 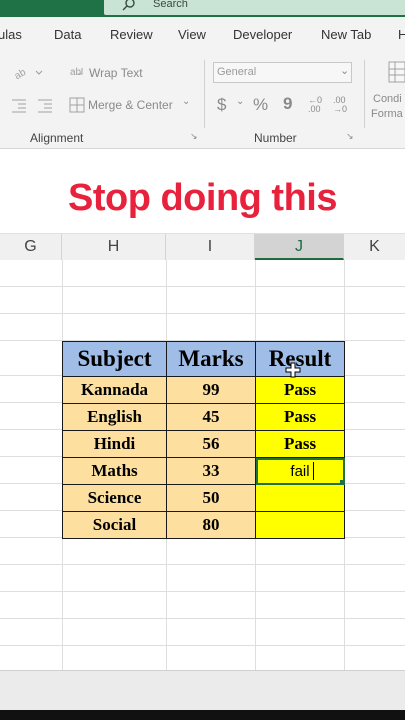 I want to click on cell-subject: Social, so click(x=114, y=525).